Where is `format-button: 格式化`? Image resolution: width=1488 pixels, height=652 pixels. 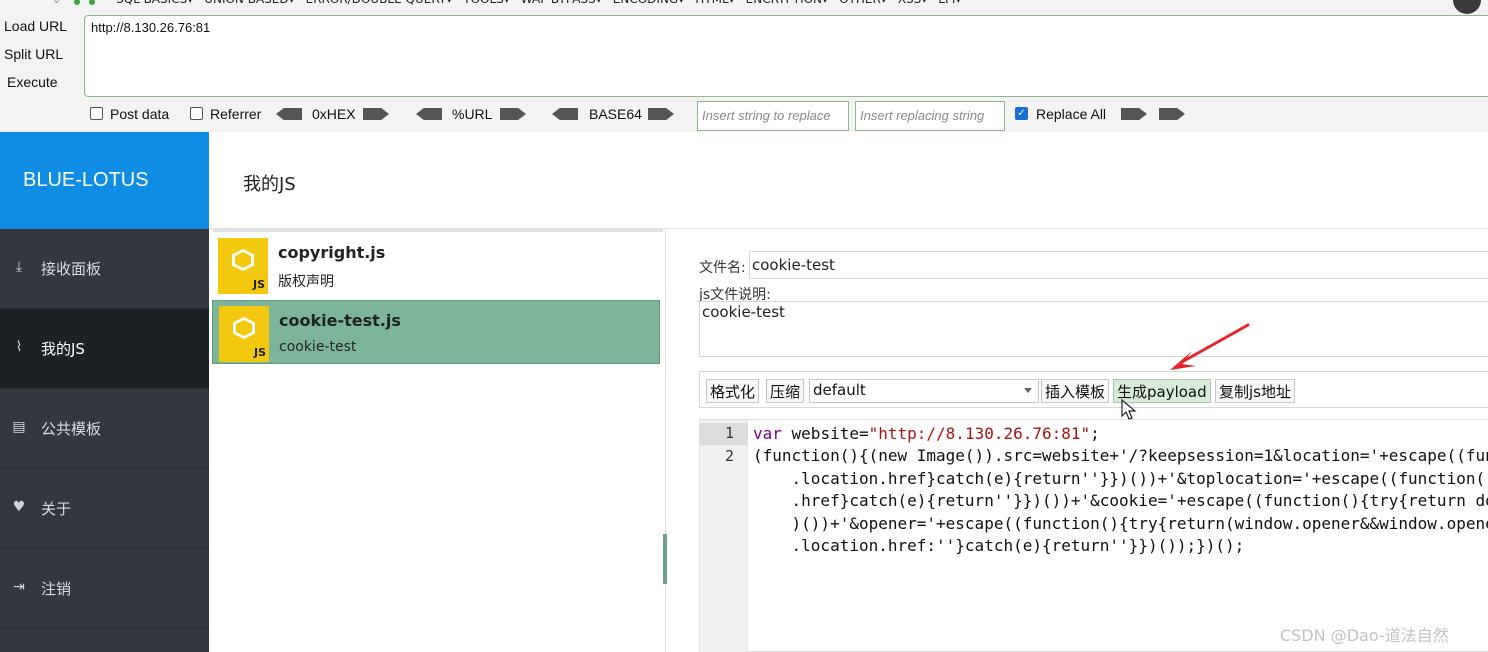 format-button: 格式化 is located at coordinates (733, 391).